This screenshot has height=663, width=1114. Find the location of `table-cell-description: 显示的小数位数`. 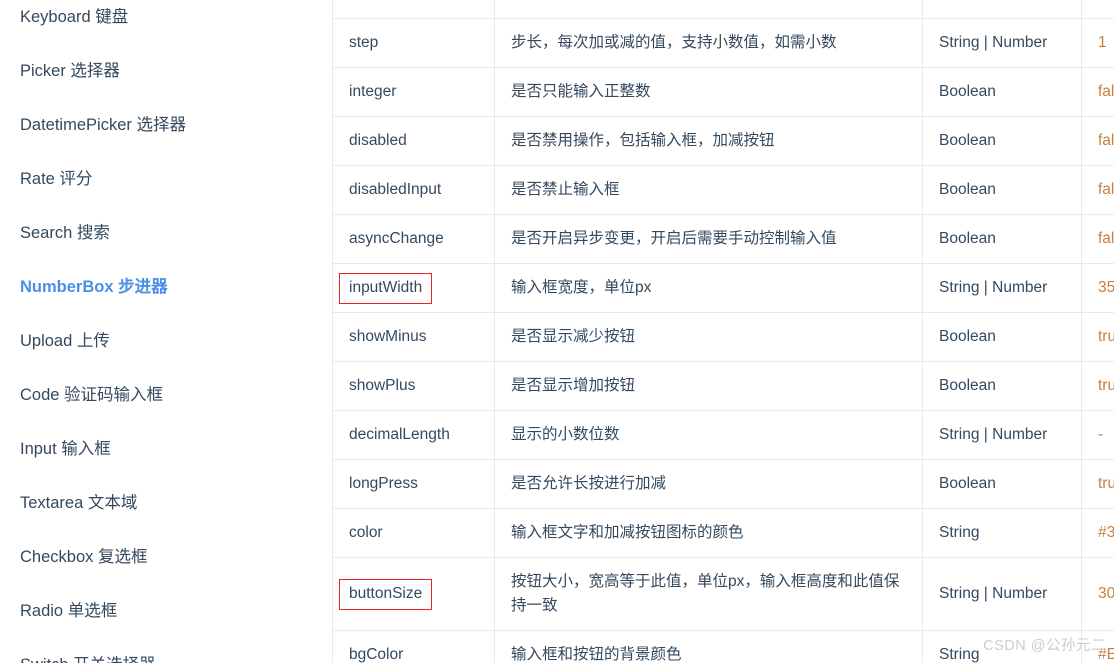

table-cell-description: 显示的小数位数 is located at coordinates (708, 435).